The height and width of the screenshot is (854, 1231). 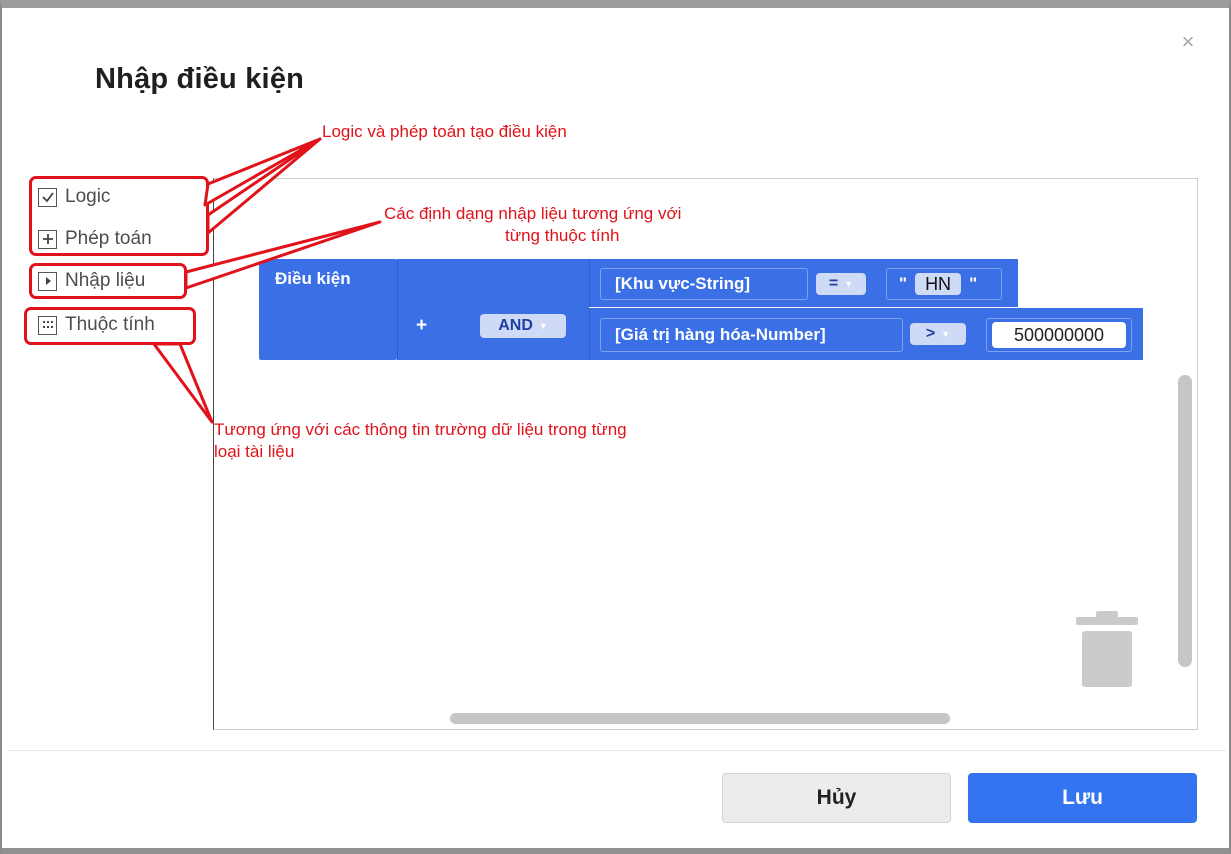 What do you see at coordinates (938, 284) in the screenshot?
I see `text-value: HN` at bounding box center [938, 284].